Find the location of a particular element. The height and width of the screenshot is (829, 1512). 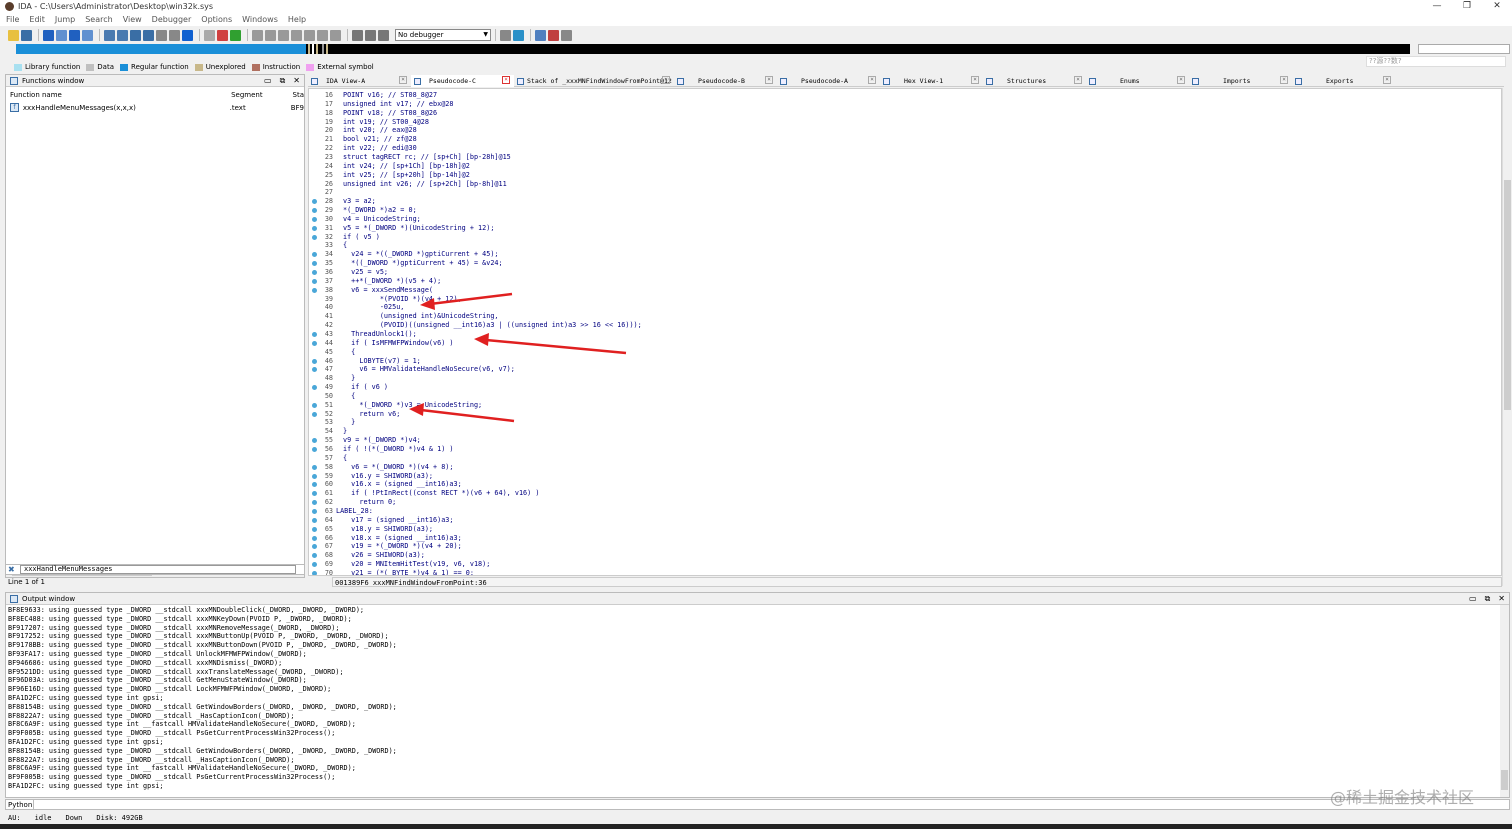

pseudocode-vscrollbar is located at coordinates (1506, 337).